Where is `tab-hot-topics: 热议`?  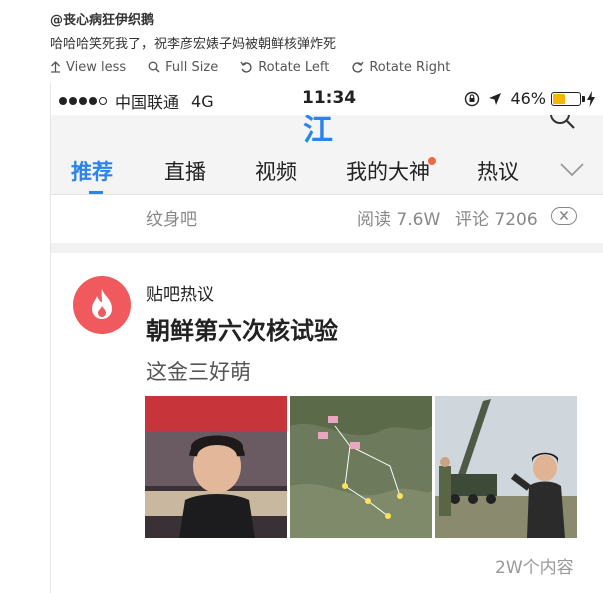
tab-hot-topics: 热议 is located at coordinates (498, 171).